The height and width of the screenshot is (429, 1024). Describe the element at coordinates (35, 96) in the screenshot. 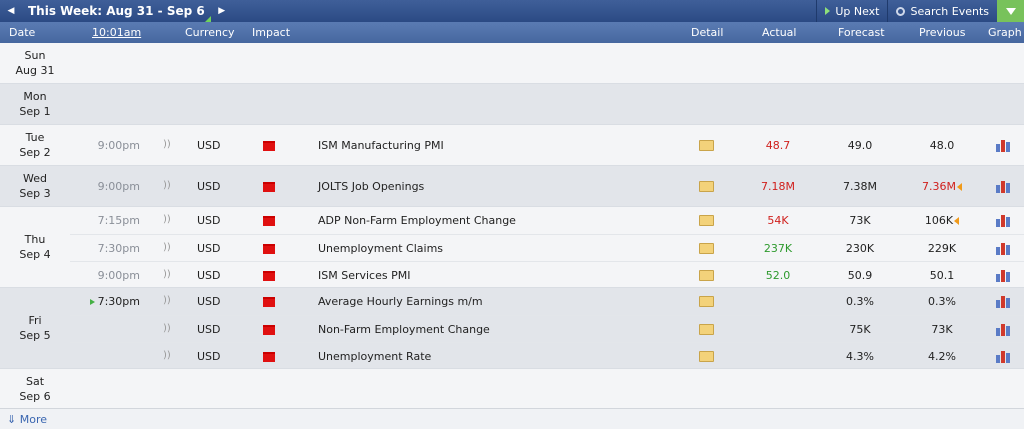

I see `day-name: Mon` at that location.